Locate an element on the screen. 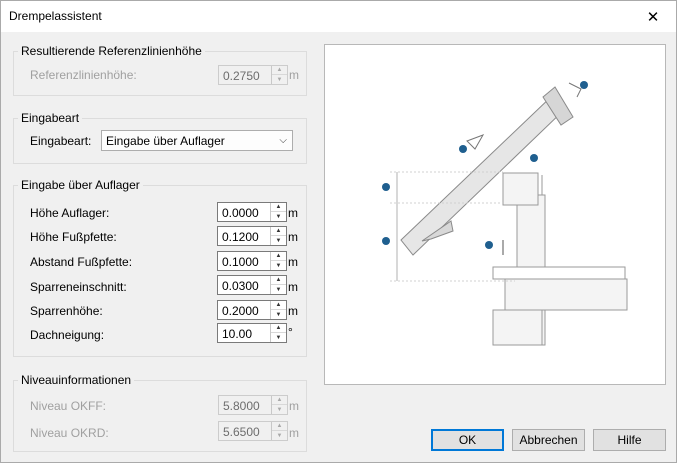 The width and height of the screenshot is (677, 463). floor-slab is located at coordinates (566, 294).